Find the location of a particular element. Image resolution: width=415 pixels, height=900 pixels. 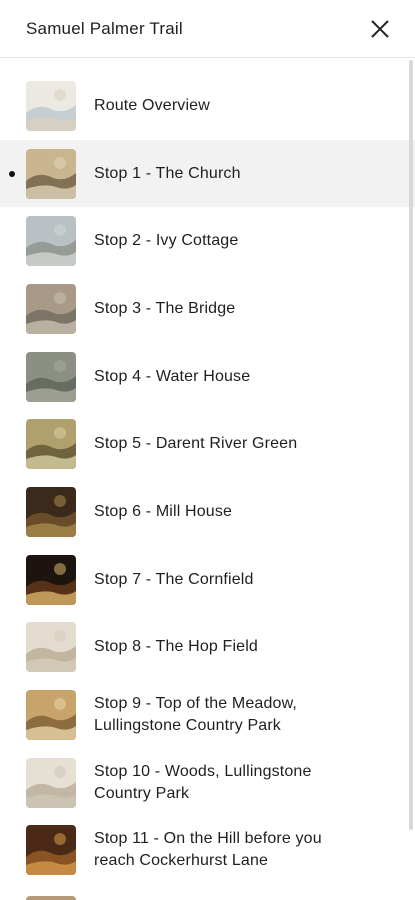

list-item-label: Stop 8 - The Hop Field is located at coordinates (176, 647).